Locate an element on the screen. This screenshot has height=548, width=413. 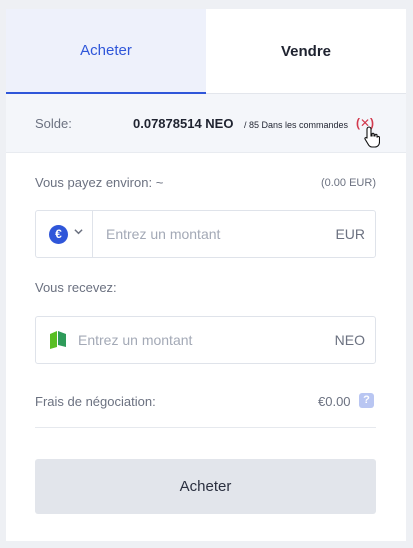
receive-amount-field: Entrez un montant NEO is located at coordinates (205, 340).